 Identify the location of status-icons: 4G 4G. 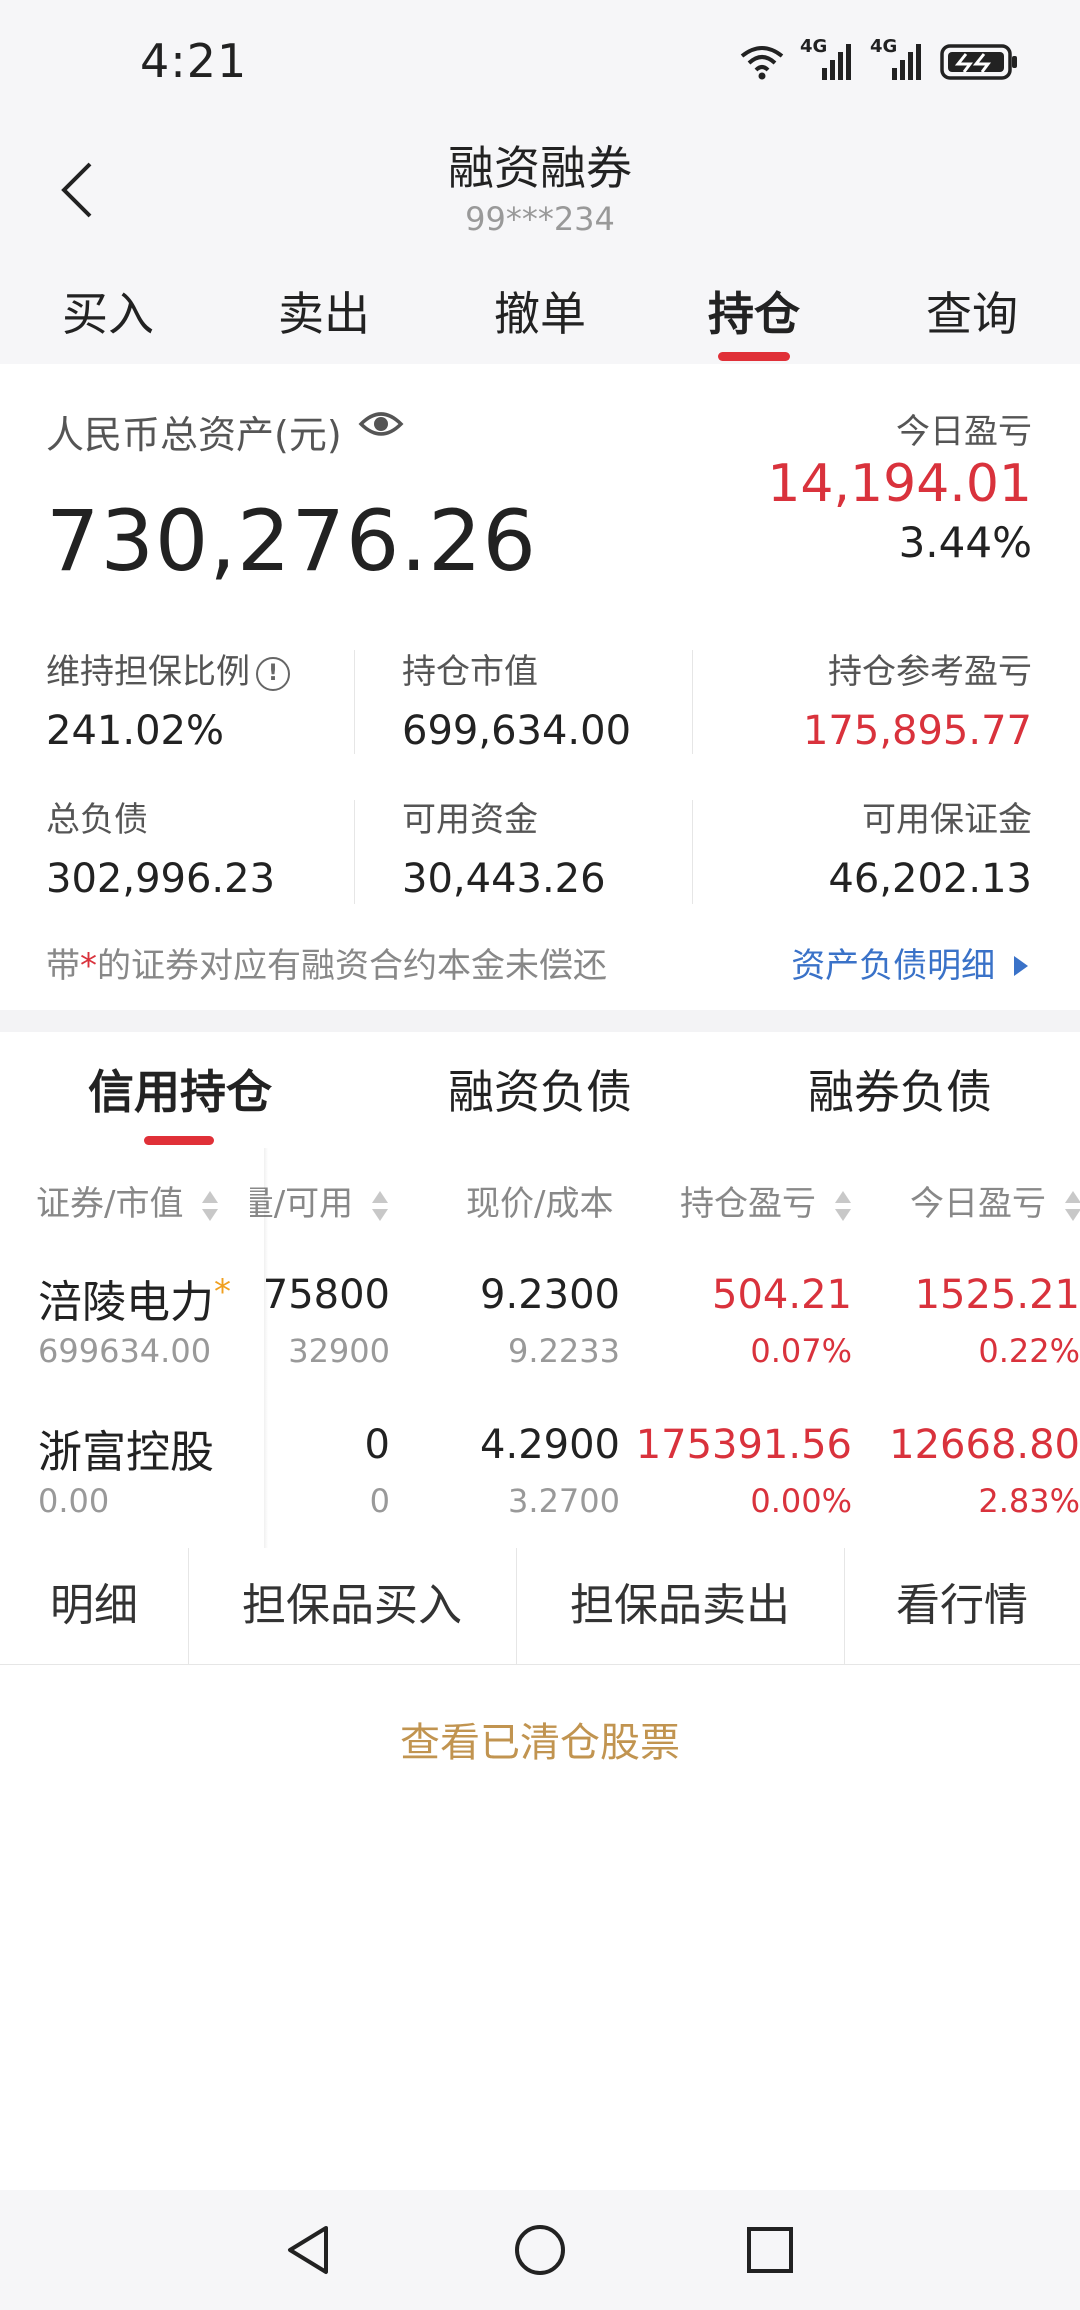
(879, 60).